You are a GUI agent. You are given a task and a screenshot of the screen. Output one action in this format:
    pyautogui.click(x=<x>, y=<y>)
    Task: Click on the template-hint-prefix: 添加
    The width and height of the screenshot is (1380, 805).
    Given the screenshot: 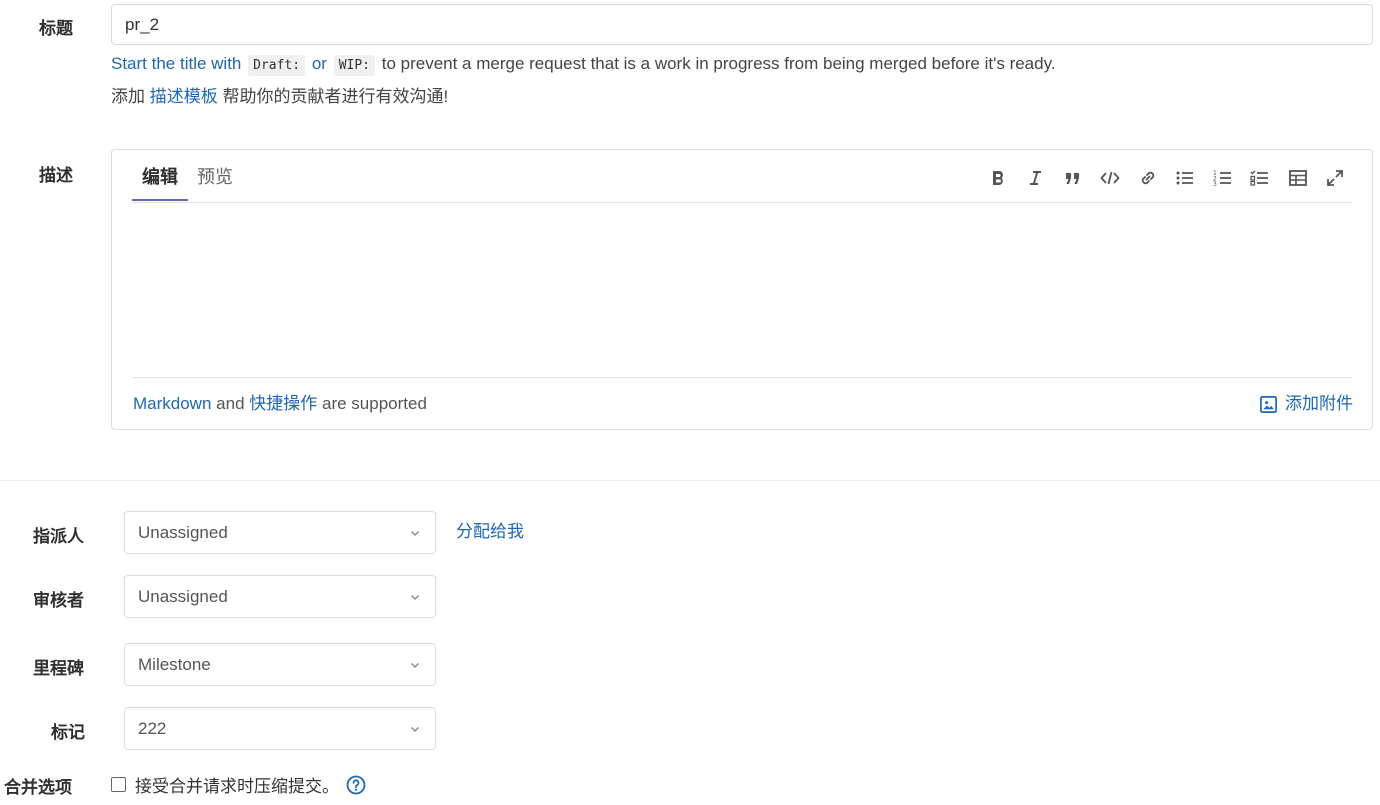 What is the action you would take?
    pyautogui.click(x=128, y=96)
    